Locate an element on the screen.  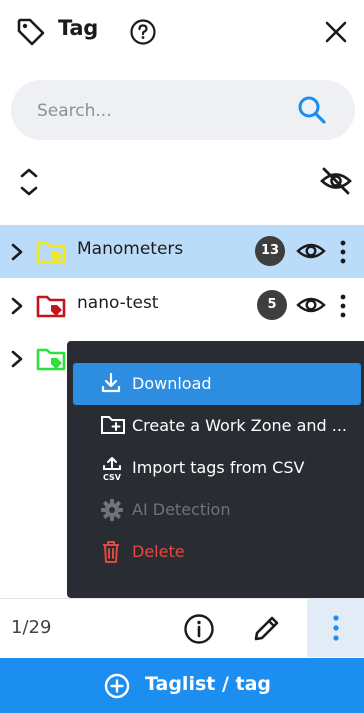
search-input is located at coordinates (162, 111).